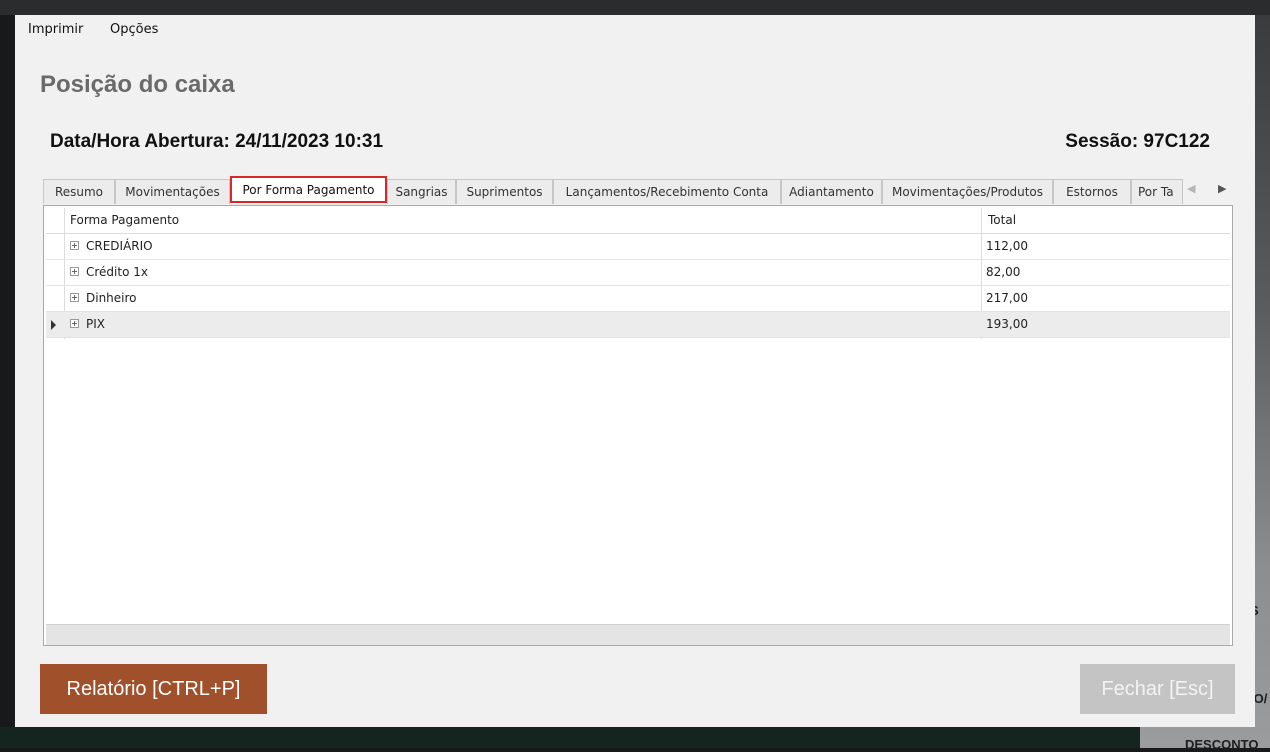 Image resolution: width=1270 pixels, height=752 pixels. What do you see at coordinates (504, 191) in the screenshot?
I see `tab-suprimentos: Suprimentos` at bounding box center [504, 191].